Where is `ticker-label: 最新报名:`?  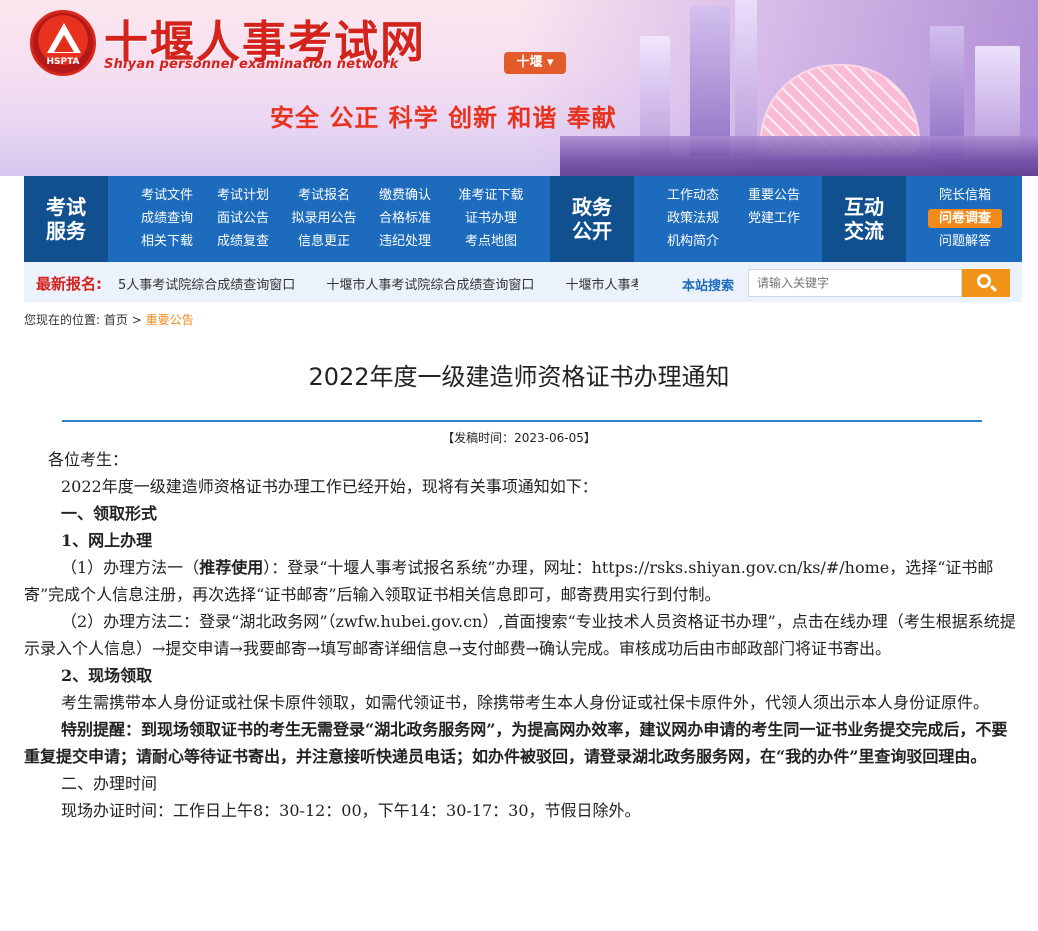 ticker-label: 最新报名: is located at coordinates (69, 284).